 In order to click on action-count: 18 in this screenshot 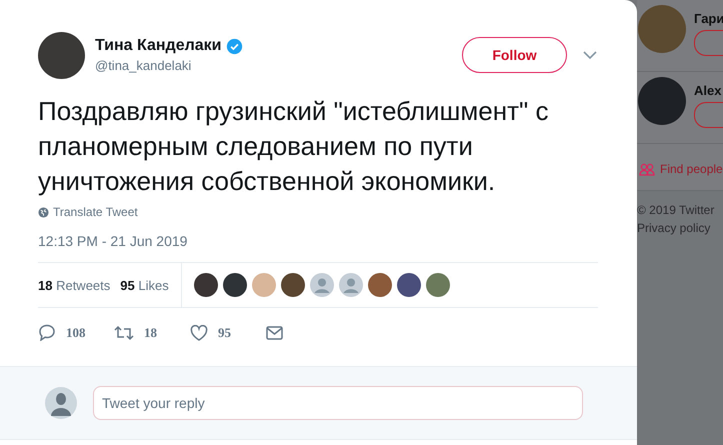, I will do `click(150, 332)`.